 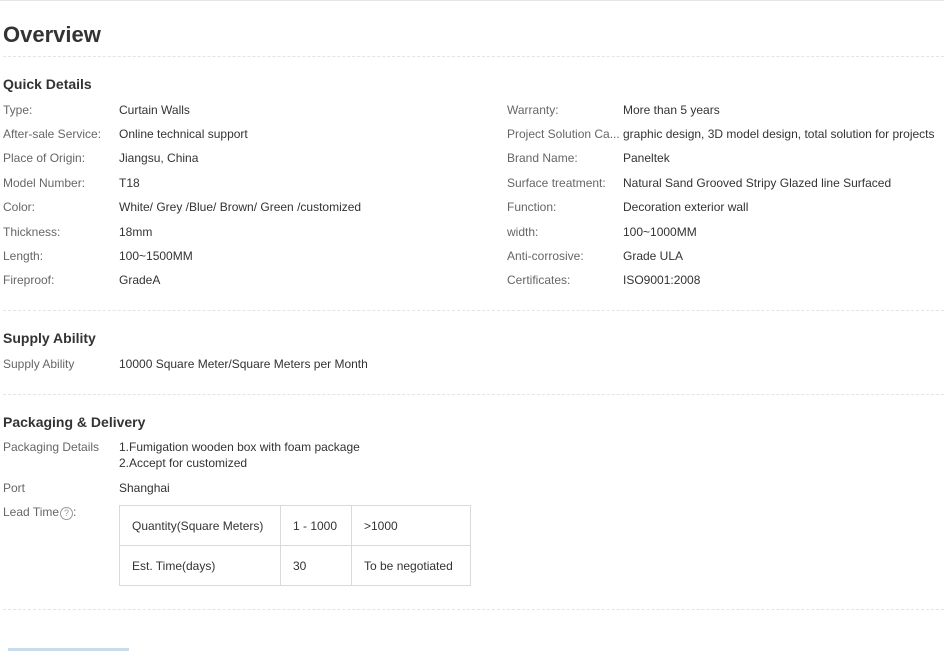 What do you see at coordinates (411, 565) in the screenshot?
I see `table-cell: To be negotiated` at bounding box center [411, 565].